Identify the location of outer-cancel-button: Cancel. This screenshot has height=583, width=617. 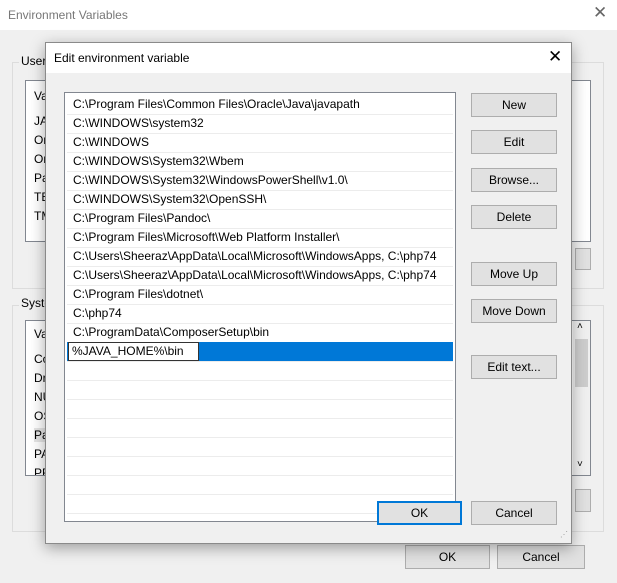
(541, 557).